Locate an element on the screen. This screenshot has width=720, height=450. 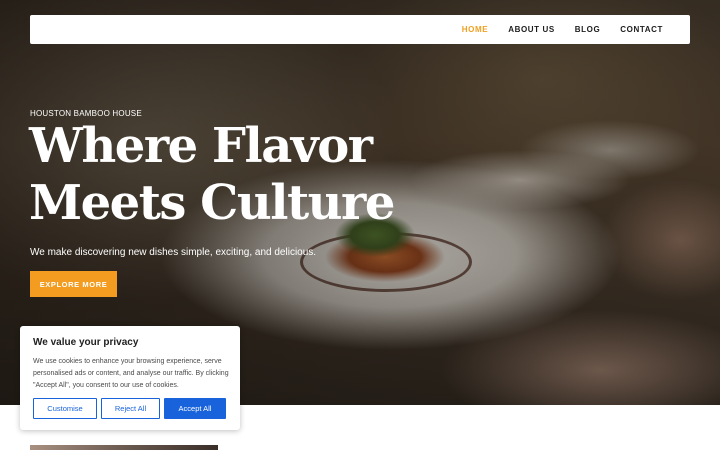
nav-home-link: HOME is located at coordinates (475, 29).